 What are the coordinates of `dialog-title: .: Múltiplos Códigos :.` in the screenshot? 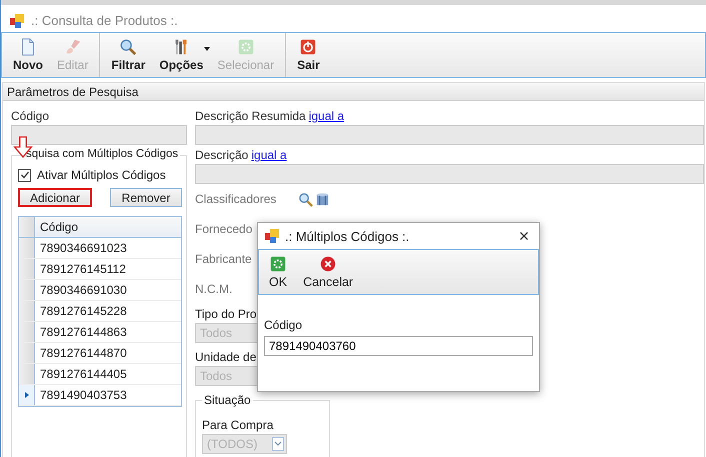 It's located at (347, 236).